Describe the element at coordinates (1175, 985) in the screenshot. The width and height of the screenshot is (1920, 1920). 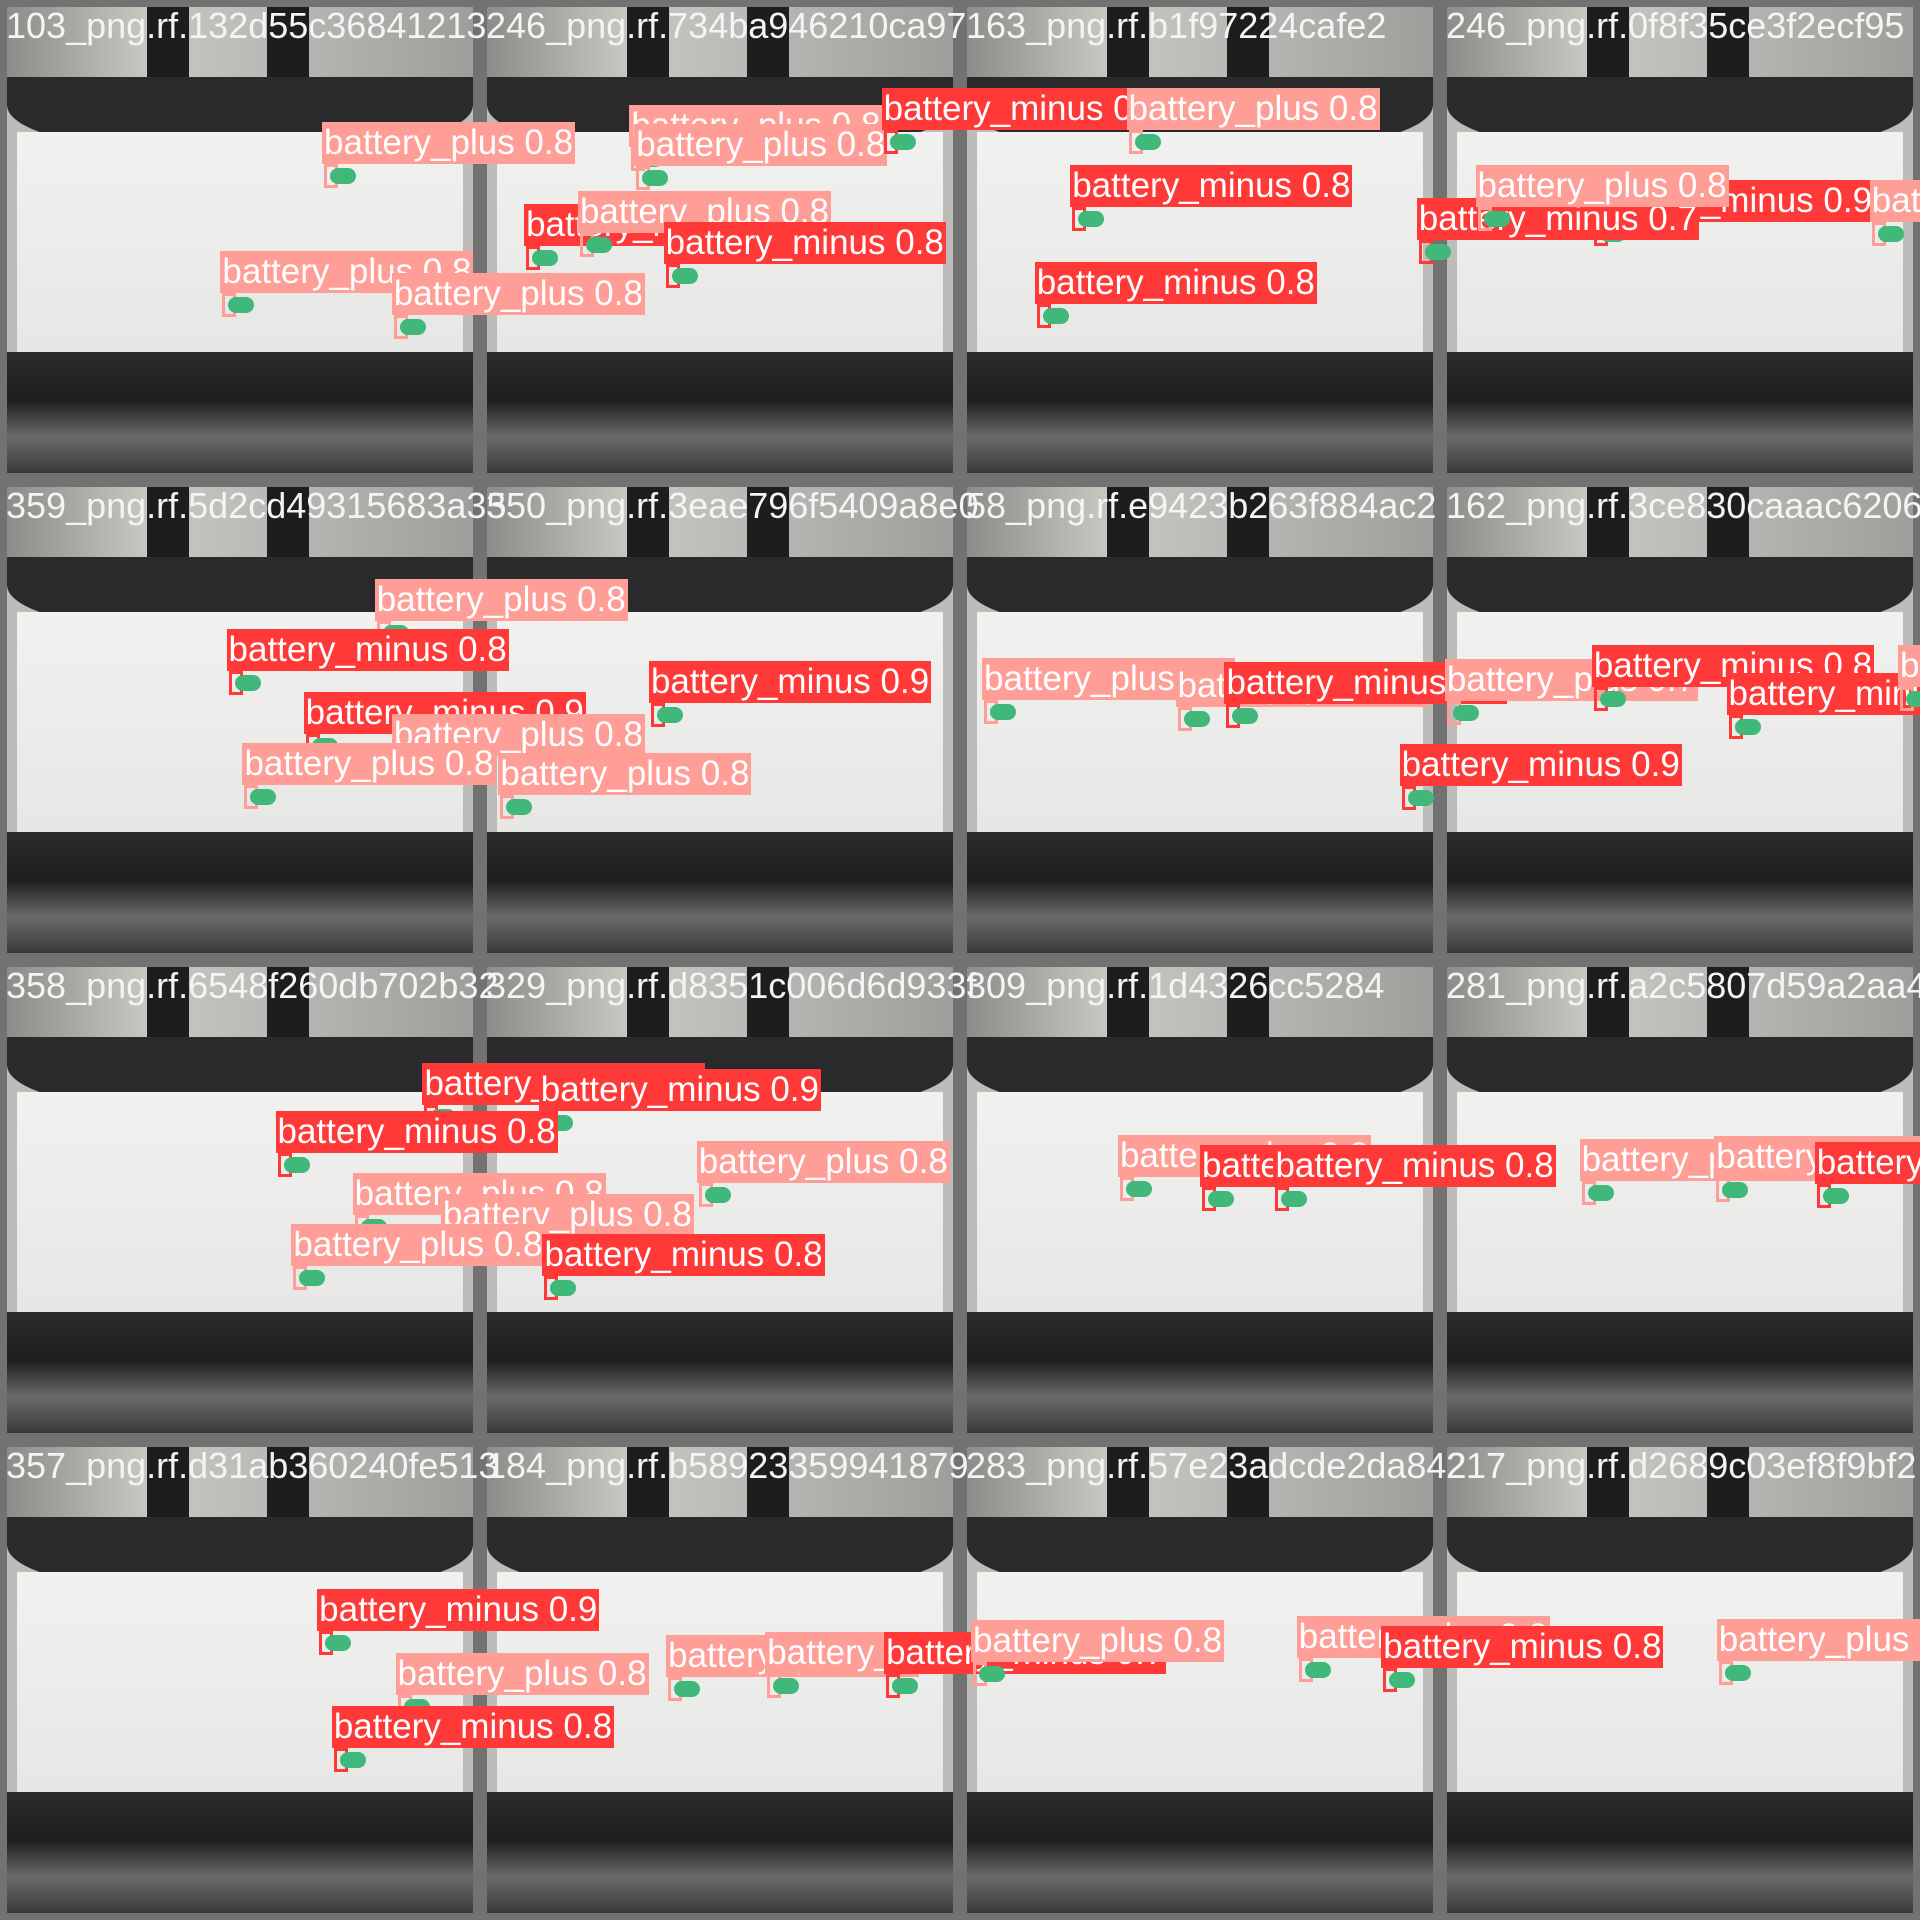
I see `tile-filename: 309_png.rf.1d4326cc5284` at that location.